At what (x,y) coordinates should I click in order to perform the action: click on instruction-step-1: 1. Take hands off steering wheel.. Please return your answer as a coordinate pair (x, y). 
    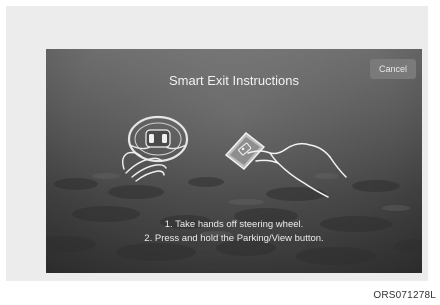
    Looking at the image, I should click on (234, 224).